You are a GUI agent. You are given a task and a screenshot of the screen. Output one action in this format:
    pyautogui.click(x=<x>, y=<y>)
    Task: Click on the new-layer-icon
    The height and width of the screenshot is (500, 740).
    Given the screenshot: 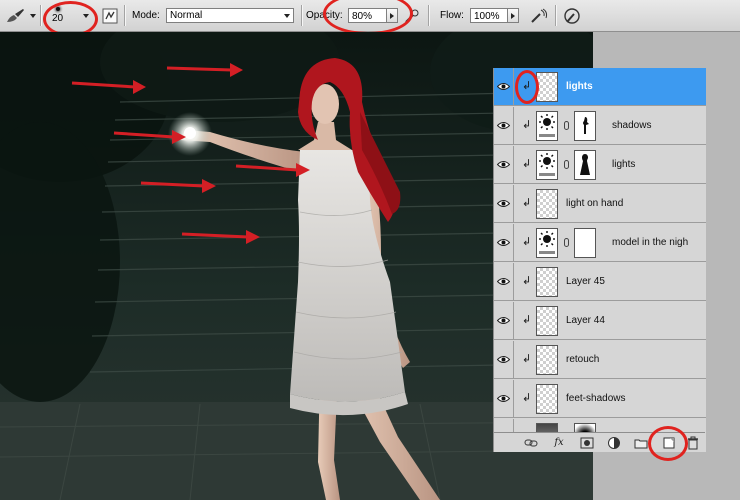 What is the action you would take?
    pyautogui.click(x=669, y=443)
    